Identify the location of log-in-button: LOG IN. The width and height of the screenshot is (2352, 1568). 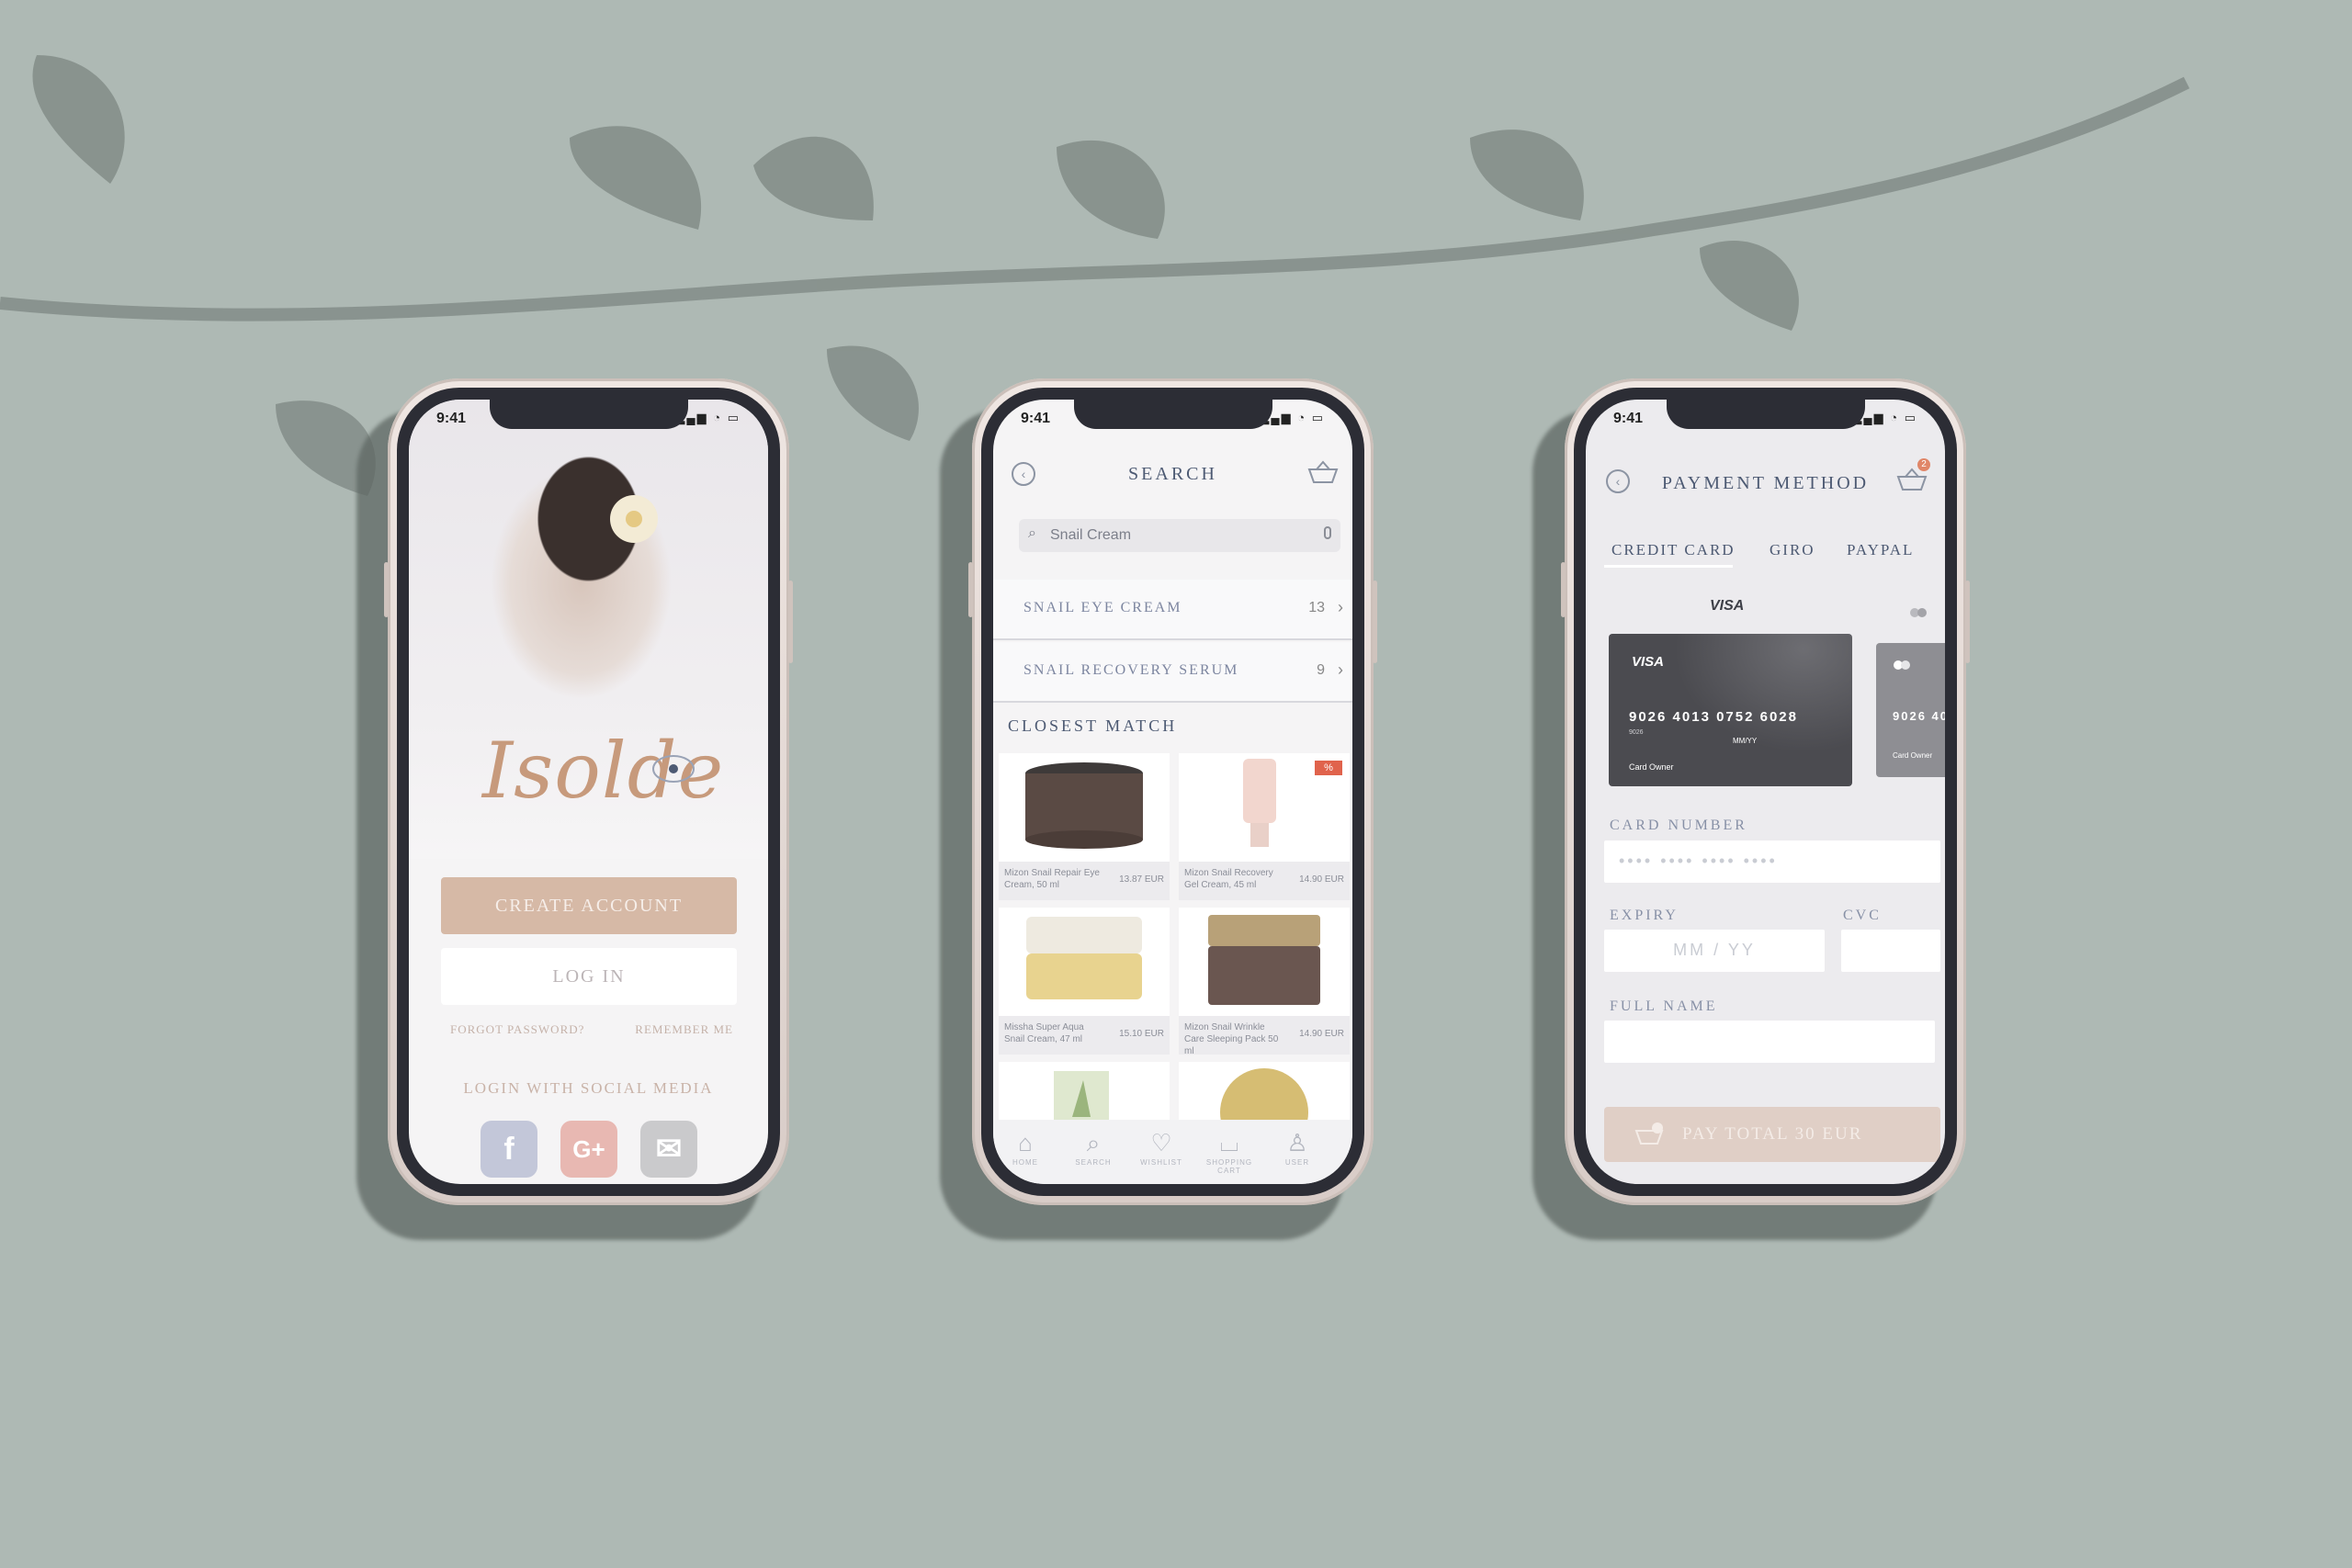
(589, 976).